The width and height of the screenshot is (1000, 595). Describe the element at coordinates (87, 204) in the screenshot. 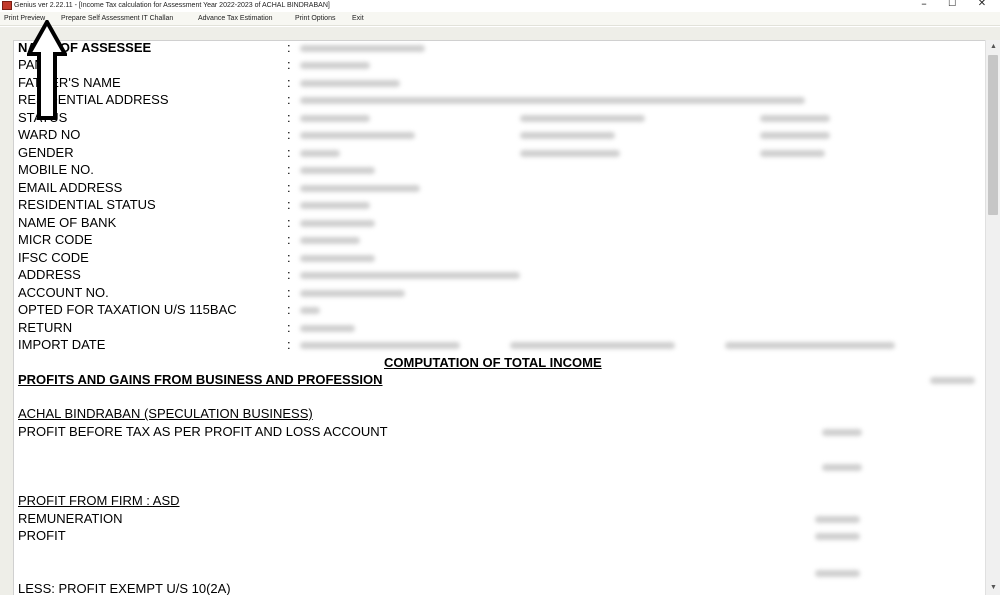

I see `label-residential-status: RESIDENTIAL STATUS` at that location.